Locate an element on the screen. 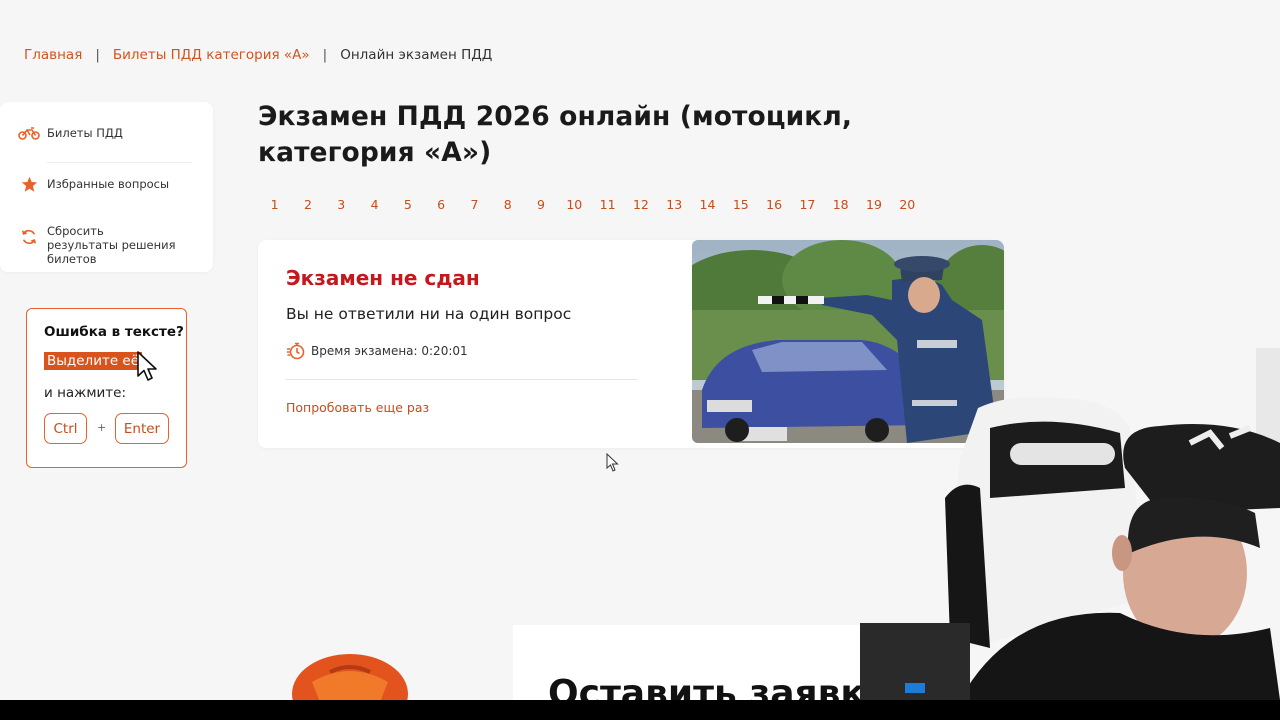 Image resolution: width=1280 pixels, height=720 pixels. ticket-number: 12 is located at coordinates (640, 204).